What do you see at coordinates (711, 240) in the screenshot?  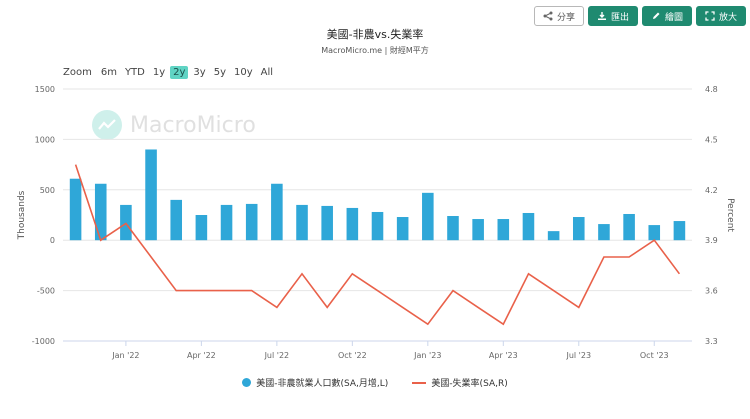 I see `y-right-tick-label: 3.9` at bounding box center [711, 240].